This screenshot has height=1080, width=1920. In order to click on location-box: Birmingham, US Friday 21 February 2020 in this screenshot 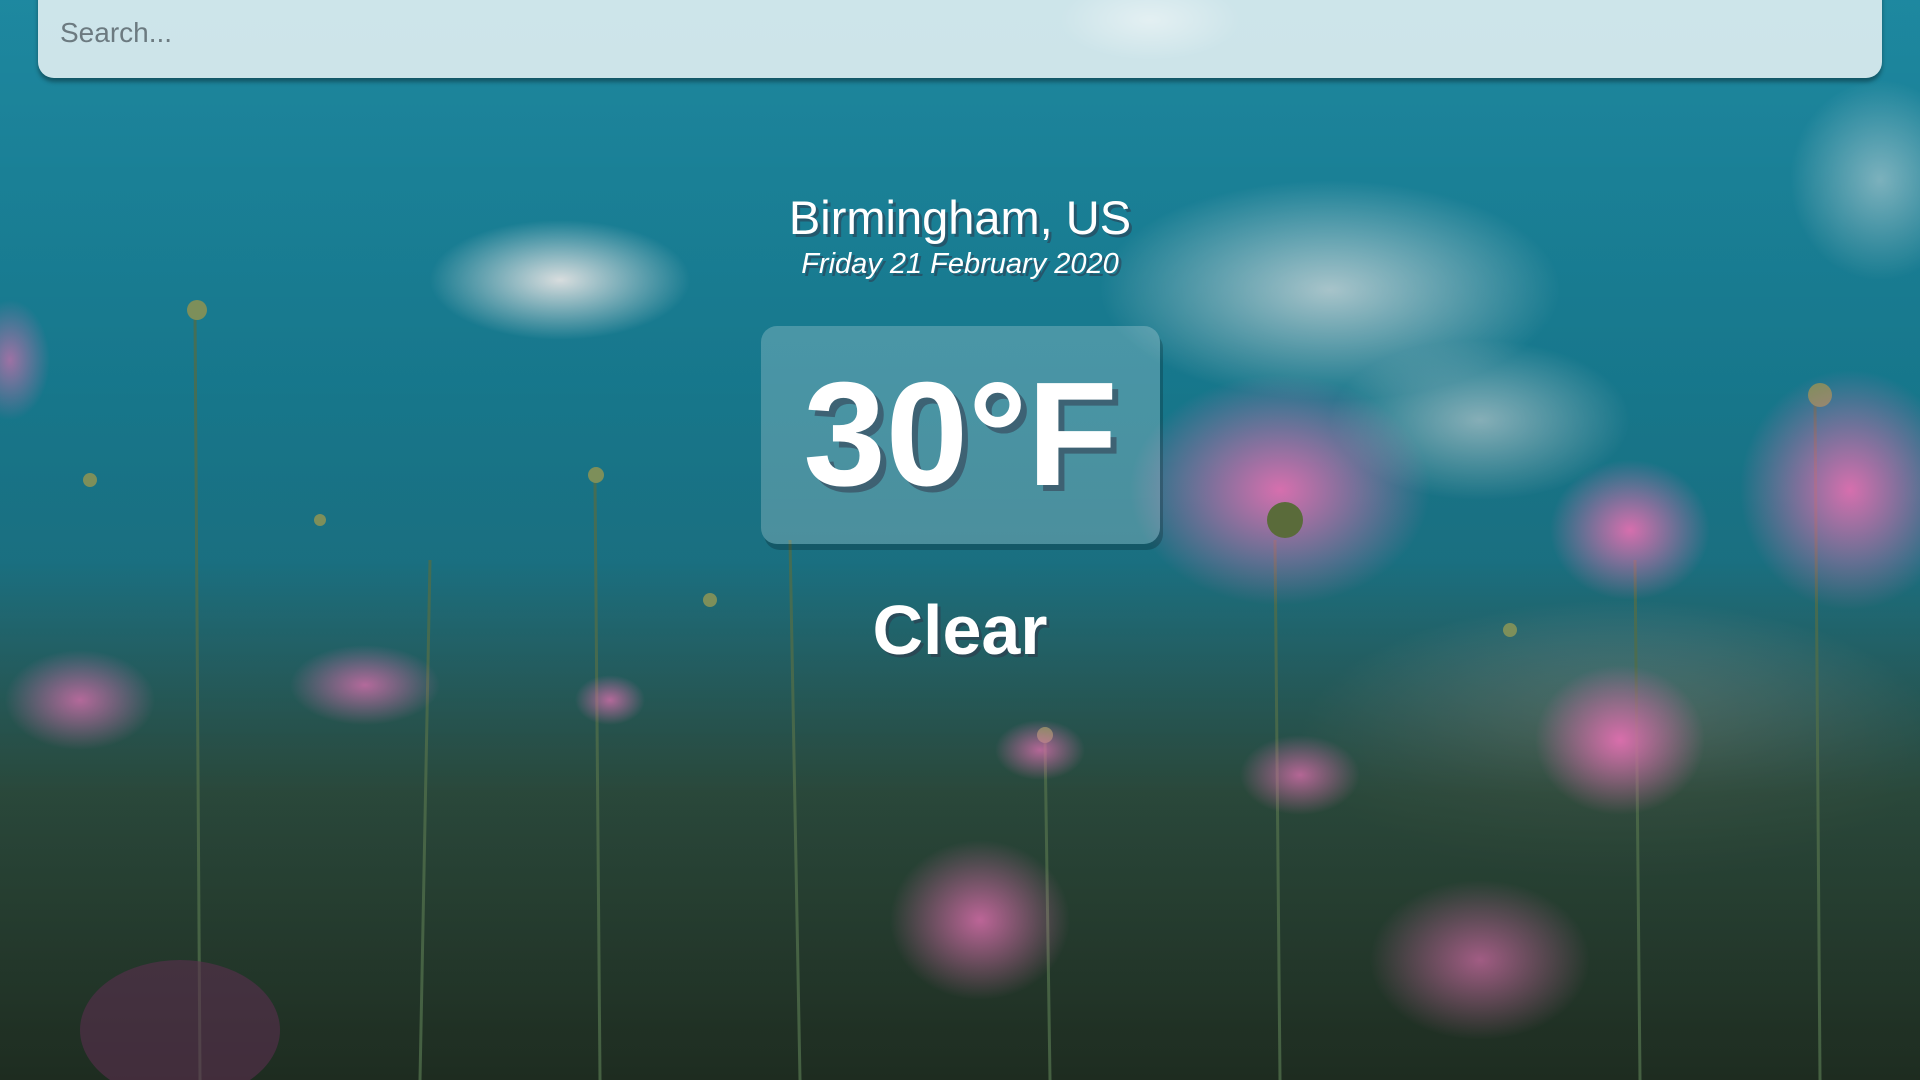, I will do `click(960, 236)`.